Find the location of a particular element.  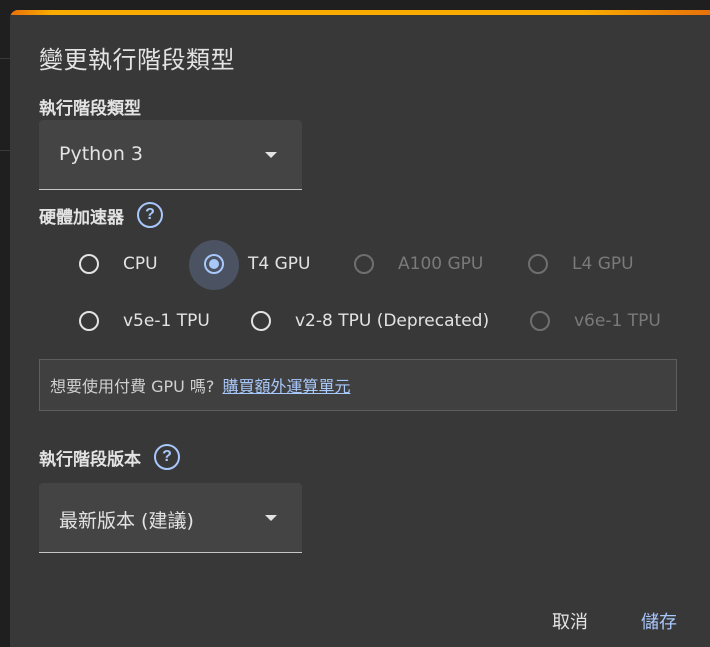

radio-t4-gpu-label: T4 GPU is located at coordinates (279, 264).